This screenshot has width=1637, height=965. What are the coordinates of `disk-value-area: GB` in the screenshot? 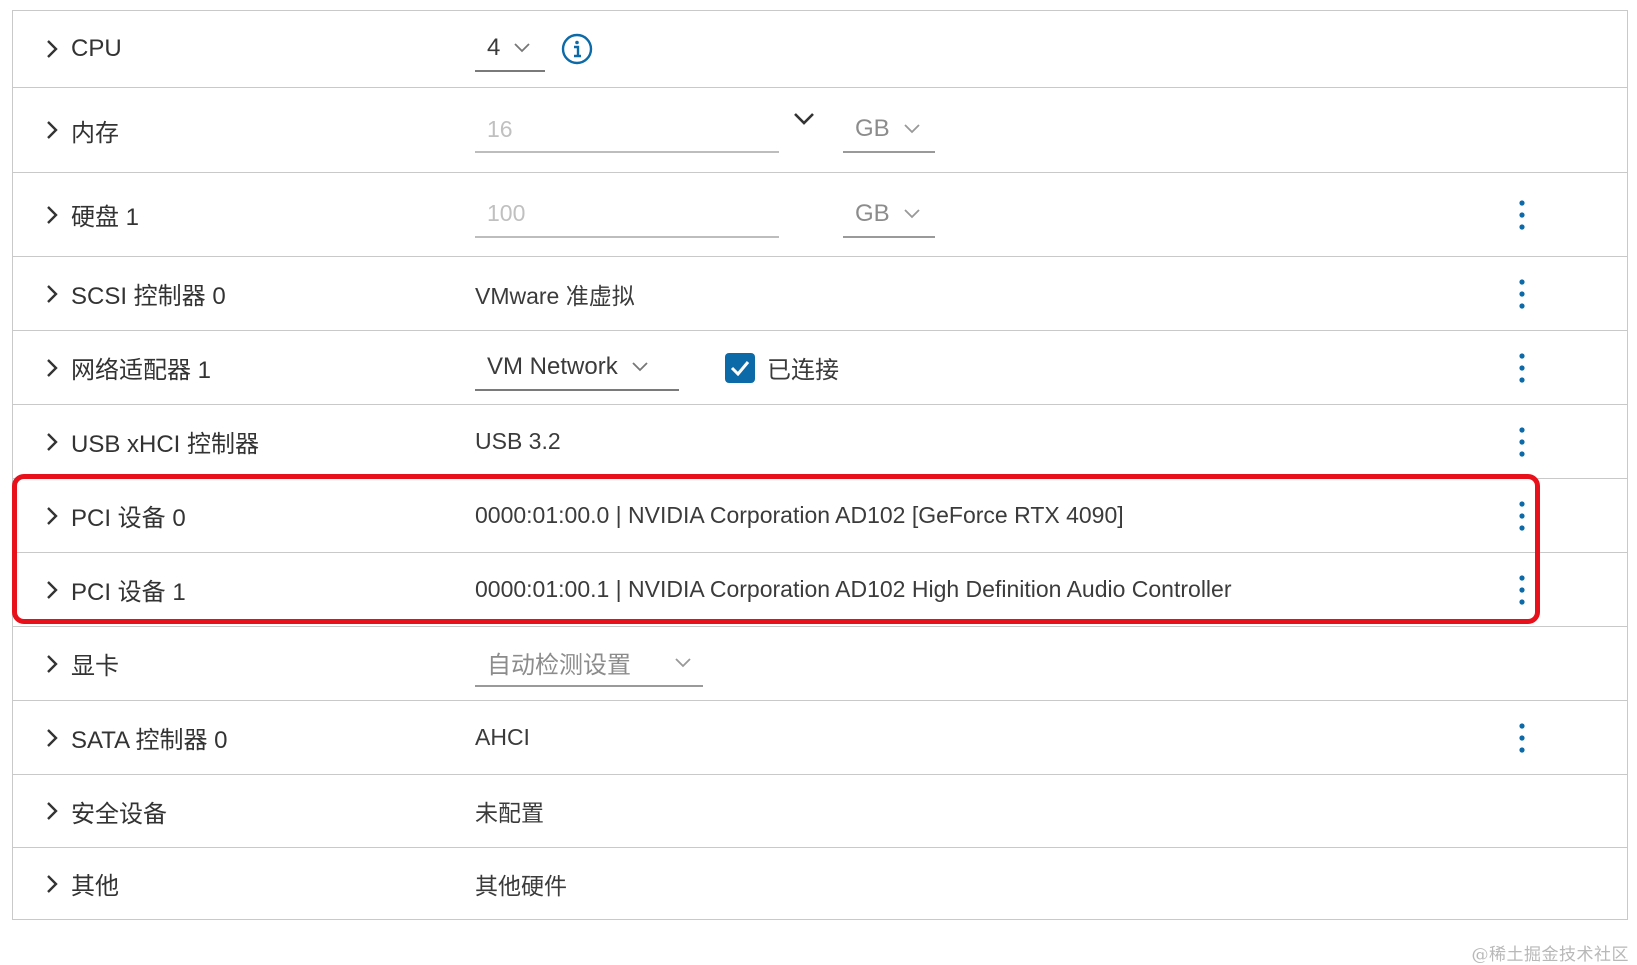 It's located at (705, 214).